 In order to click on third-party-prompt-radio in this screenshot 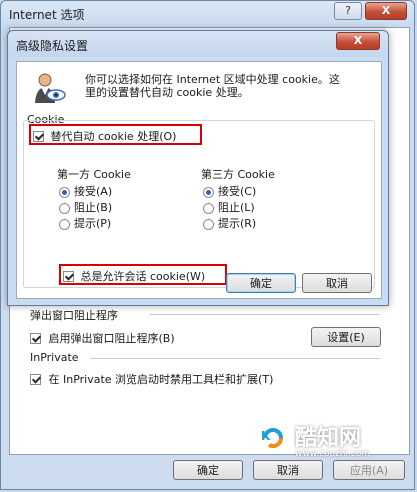, I will do `click(208, 224)`.